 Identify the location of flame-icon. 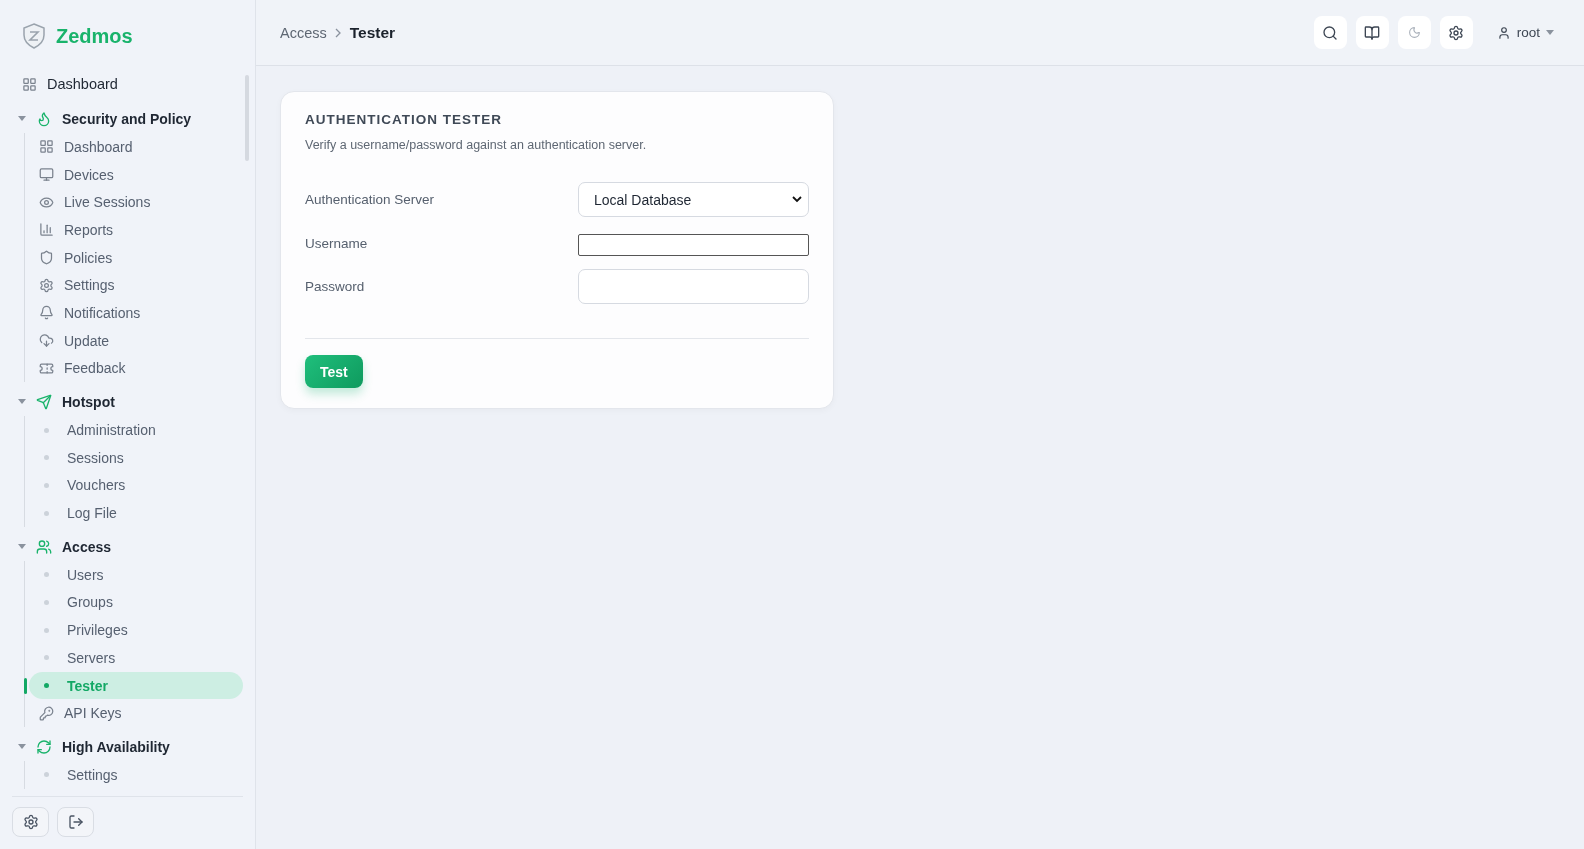
(44, 119).